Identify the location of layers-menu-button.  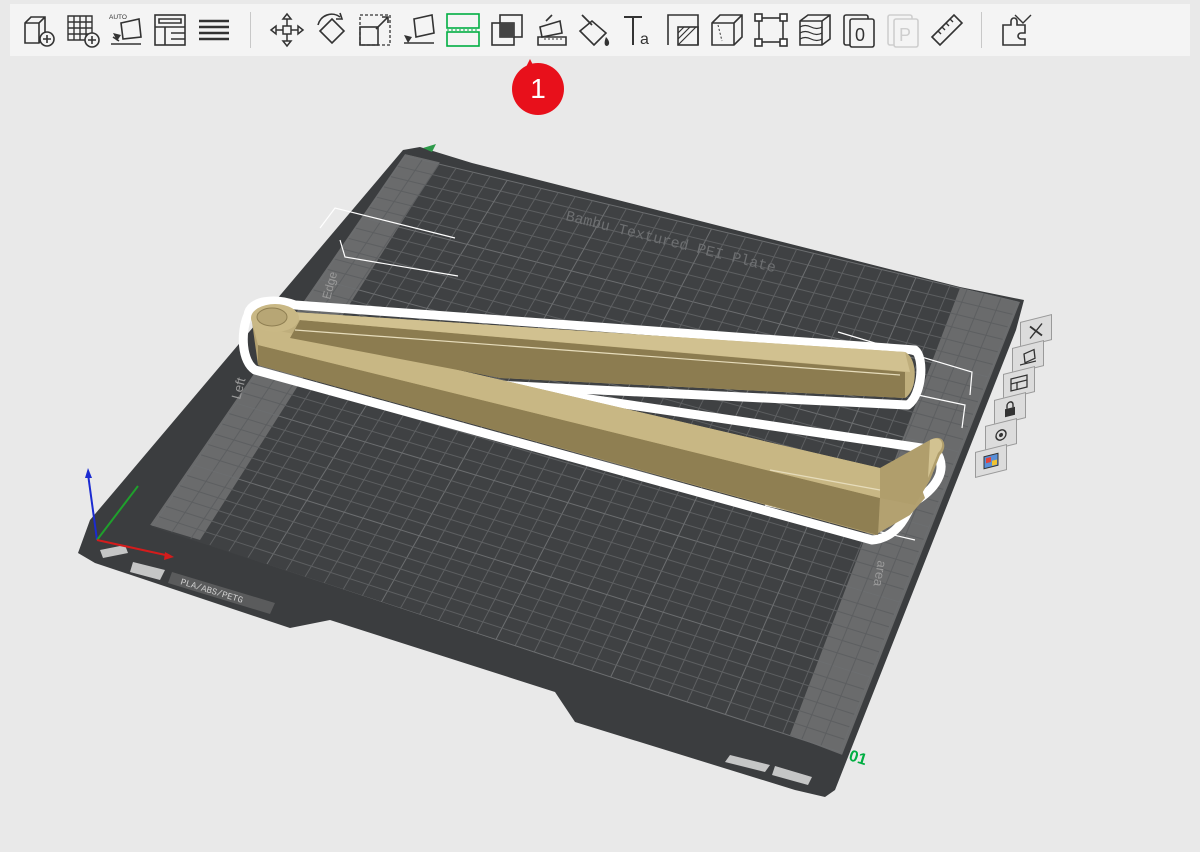
(214, 30).